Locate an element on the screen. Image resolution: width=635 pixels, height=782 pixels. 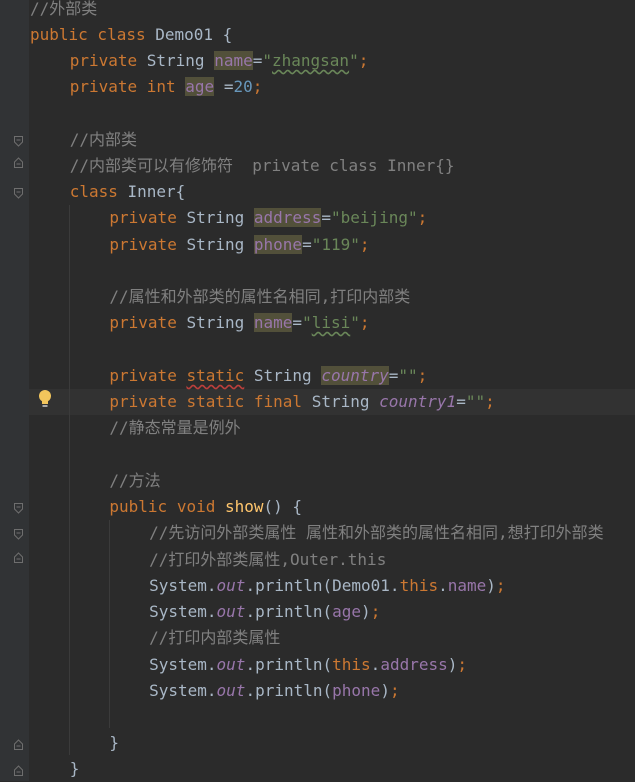
code-line: //静态常量是例外 is located at coordinates (174, 428).